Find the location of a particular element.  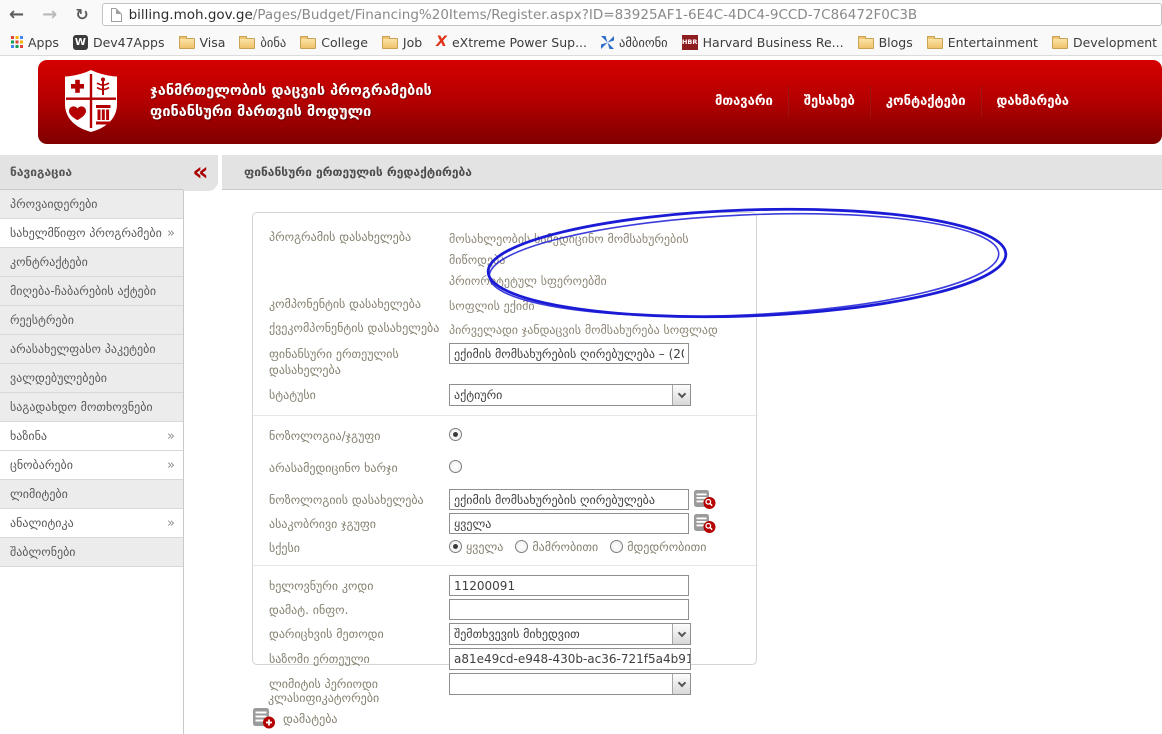

bookmark-label: Visa is located at coordinates (212, 42).